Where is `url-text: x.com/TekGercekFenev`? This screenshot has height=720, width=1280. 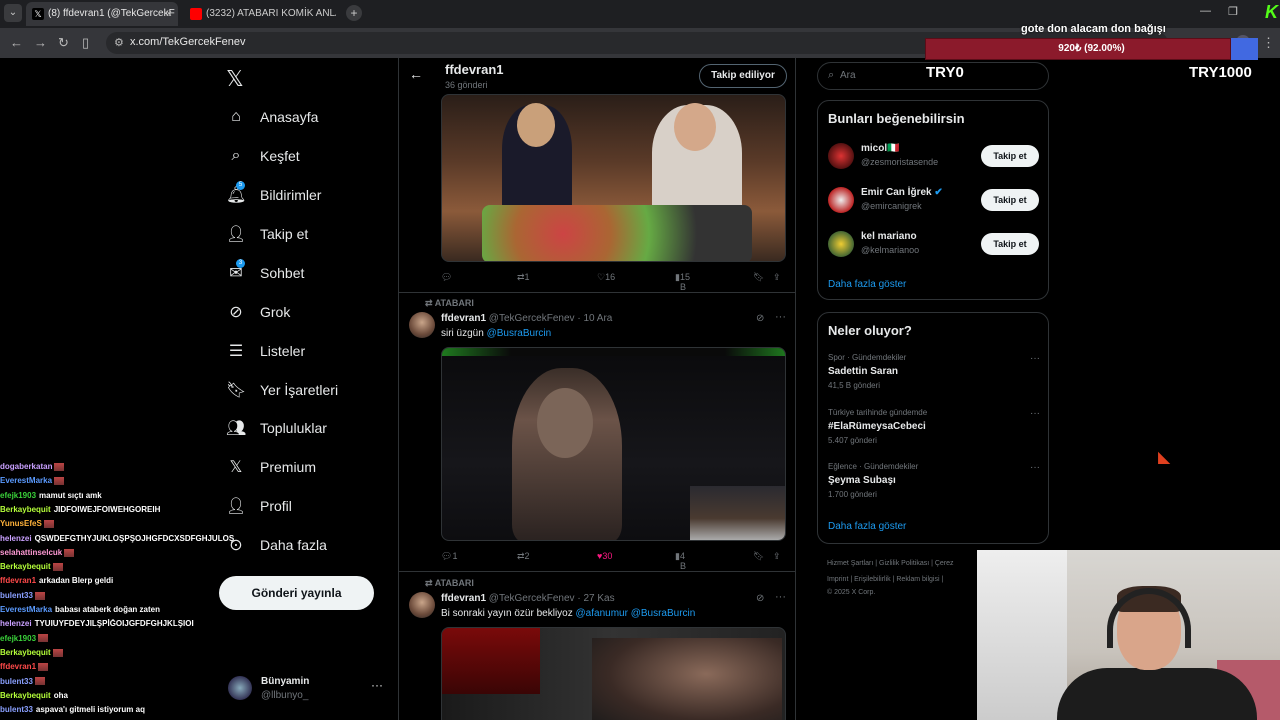
url-text: x.com/TekGercekFenev is located at coordinates (188, 42).